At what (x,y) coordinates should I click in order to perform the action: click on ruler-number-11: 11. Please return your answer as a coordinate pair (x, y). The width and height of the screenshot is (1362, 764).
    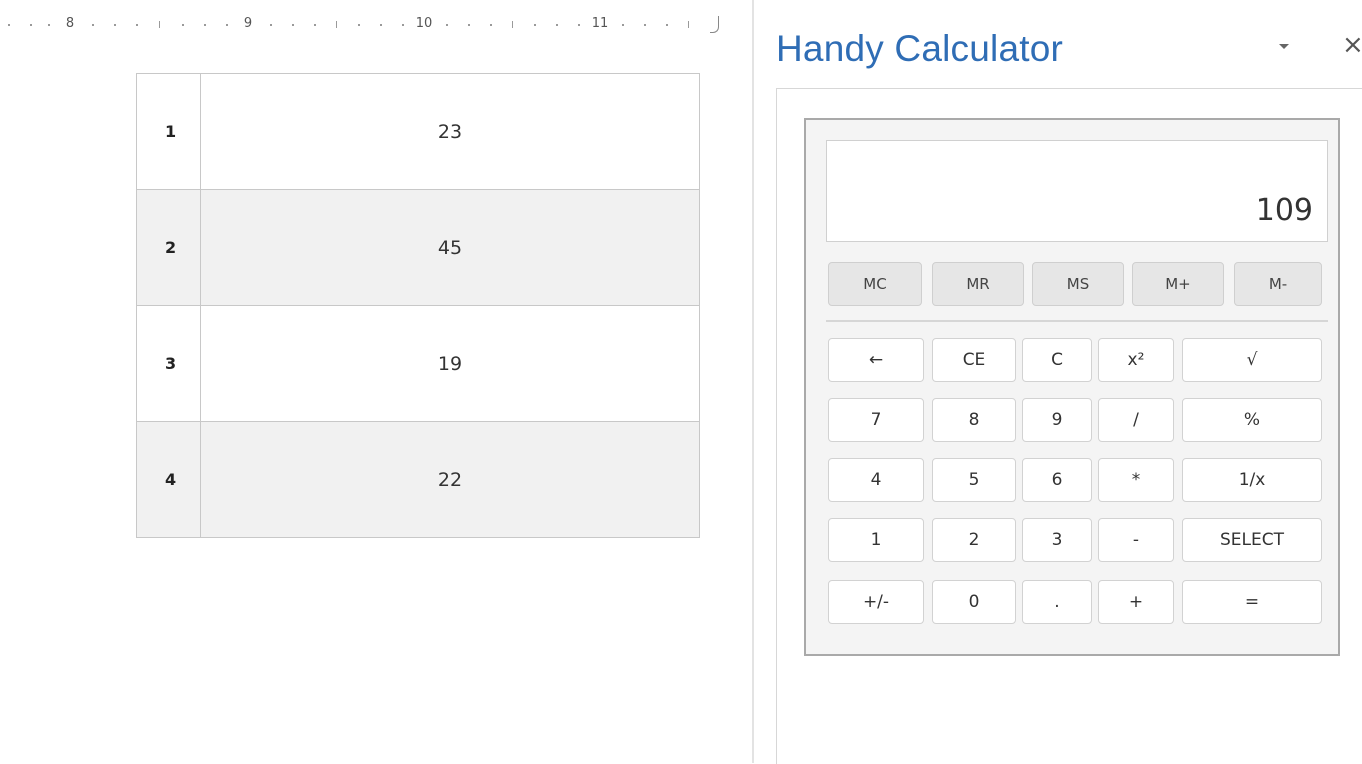
    Looking at the image, I should click on (600, 23).